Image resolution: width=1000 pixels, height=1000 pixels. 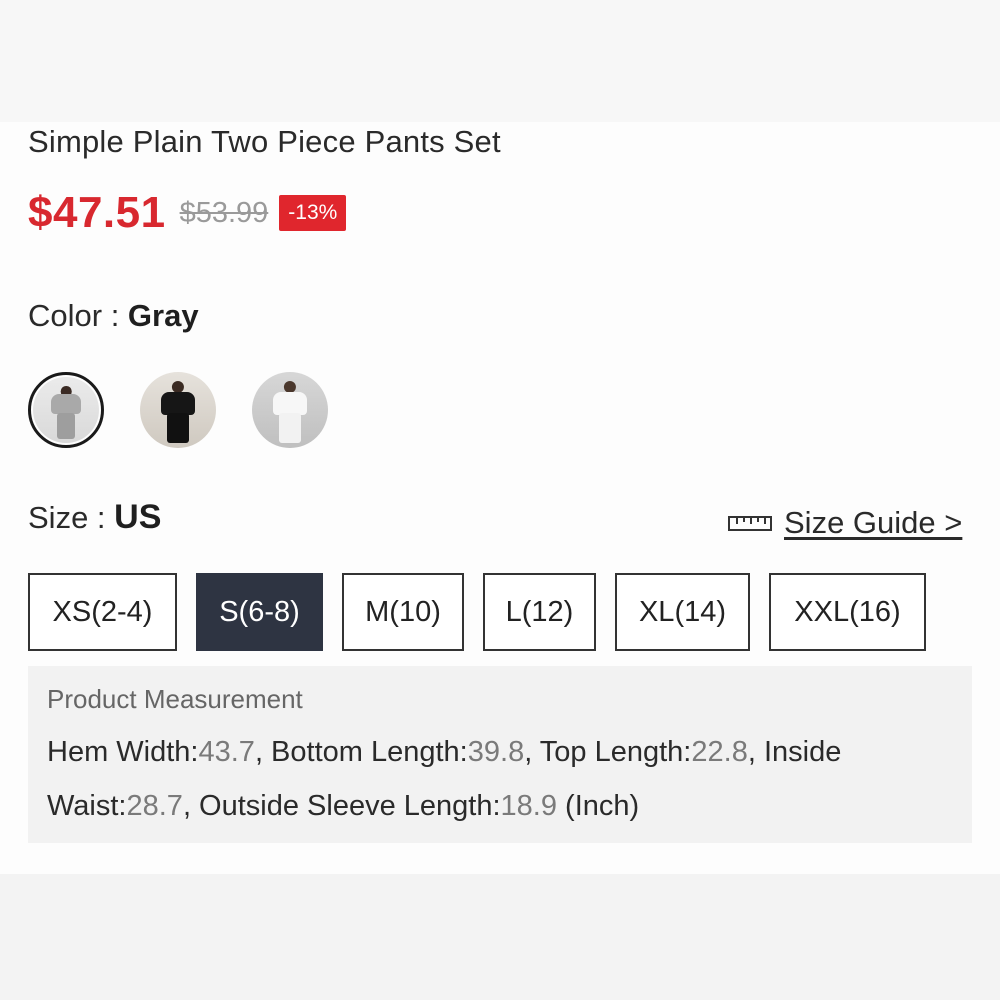 What do you see at coordinates (123, 752) in the screenshot?
I see `hem-width-label: Hem Width:` at bounding box center [123, 752].